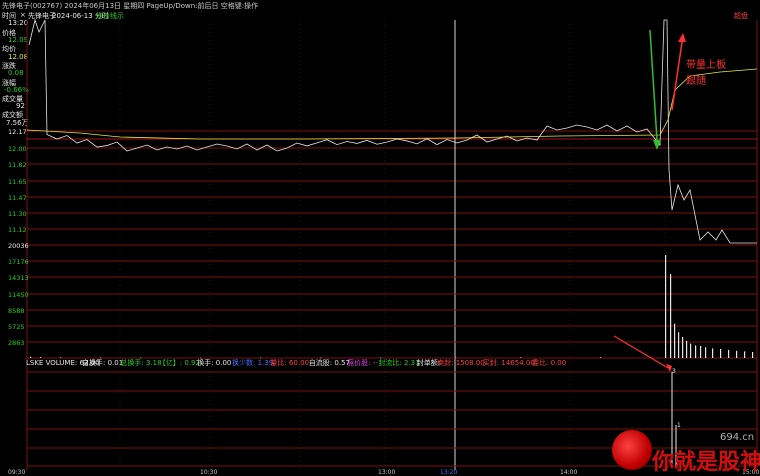 The height and width of the screenshot is (476, 760). What do you see at coordinates (674, 371) in the screenshot?
I see `lower-label-1: 3` at bounding box center [674, 371].